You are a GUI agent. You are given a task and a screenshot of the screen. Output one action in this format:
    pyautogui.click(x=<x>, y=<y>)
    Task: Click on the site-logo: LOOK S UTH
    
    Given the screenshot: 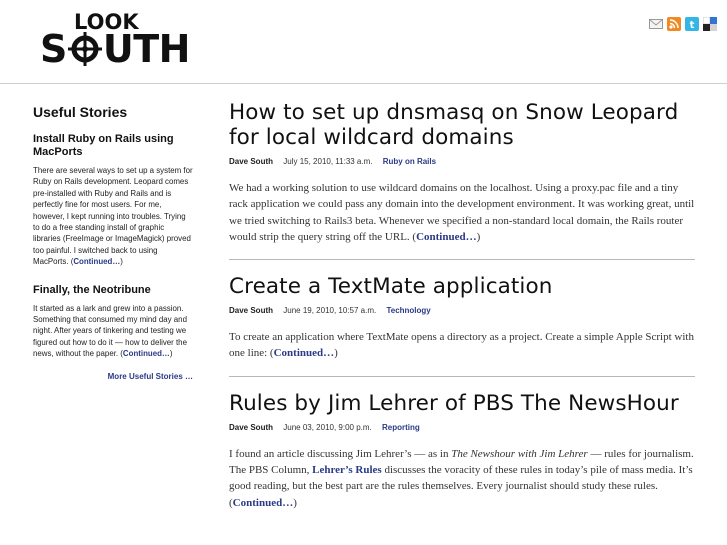 What is the action you would take?
    pyautogui.click(x=120, y=42)
    